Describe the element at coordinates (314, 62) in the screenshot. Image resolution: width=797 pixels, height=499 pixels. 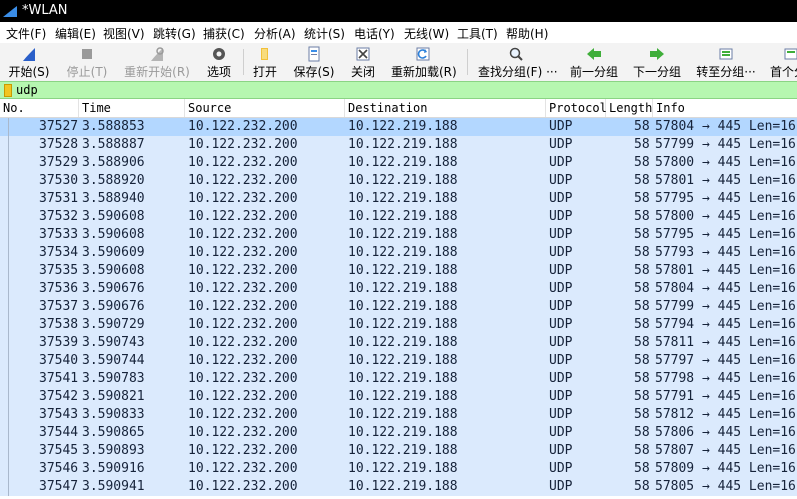
I see `save-file-button: 保存(S)` at that location.